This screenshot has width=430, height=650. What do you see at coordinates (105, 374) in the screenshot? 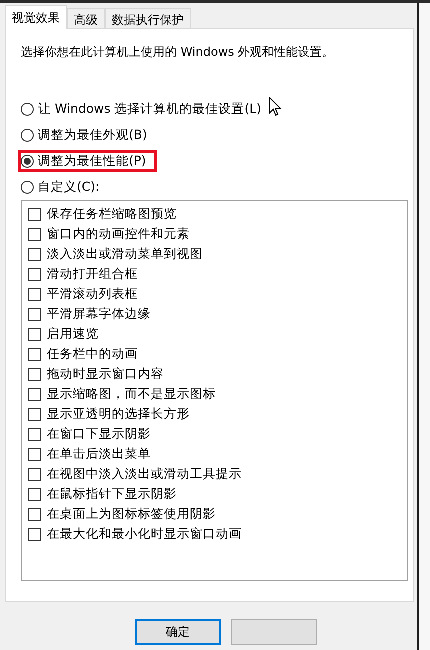
I see `checkbox-label: 拖动时显示窗口内容` at bounding box center [105, 374].